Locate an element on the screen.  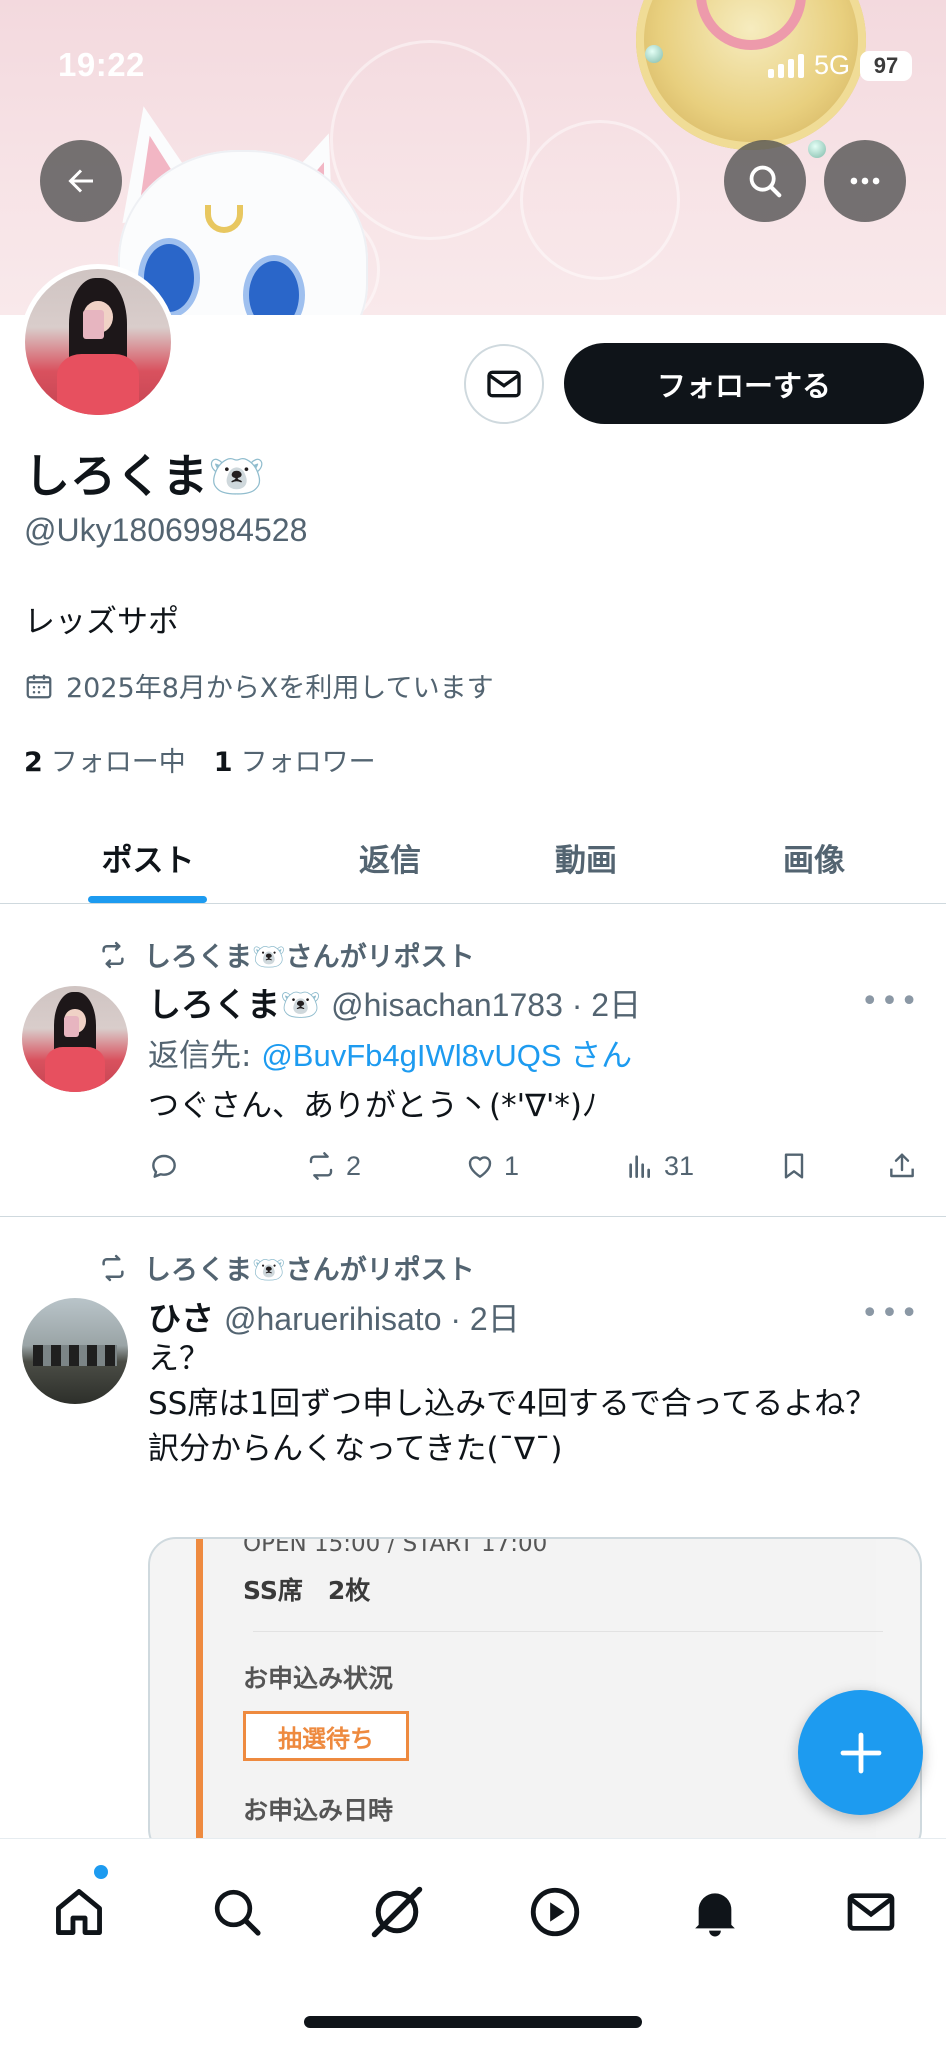
compose-button is located at coordinates (860, 1752).